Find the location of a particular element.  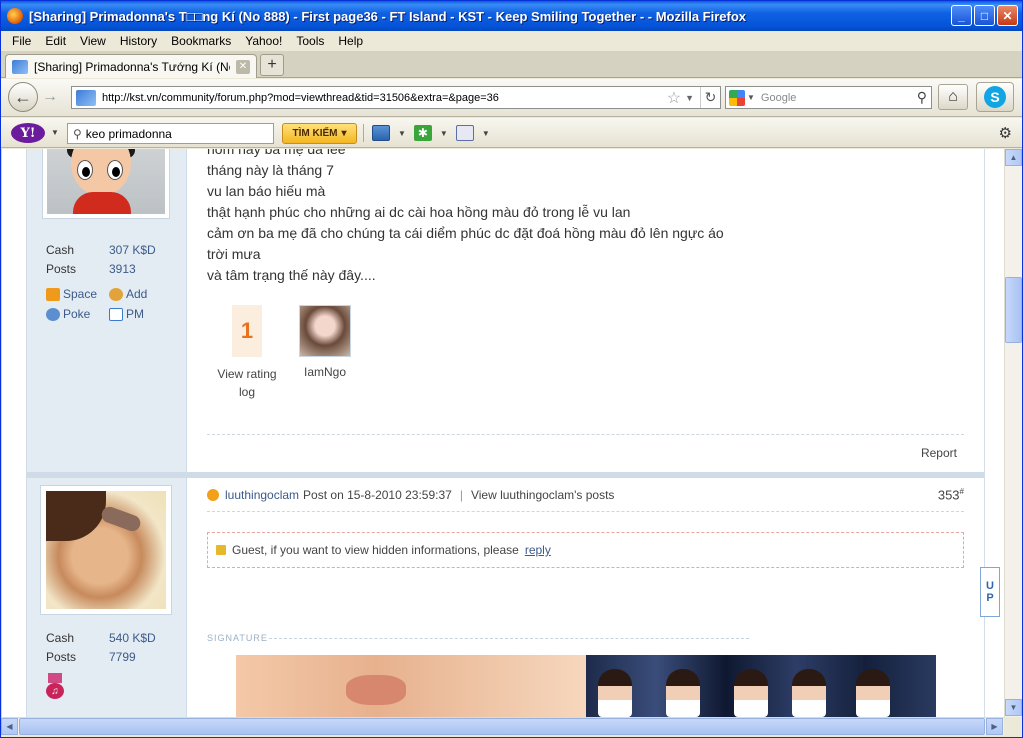

medal-icon: ♫ is located at coordinates (55, 687).